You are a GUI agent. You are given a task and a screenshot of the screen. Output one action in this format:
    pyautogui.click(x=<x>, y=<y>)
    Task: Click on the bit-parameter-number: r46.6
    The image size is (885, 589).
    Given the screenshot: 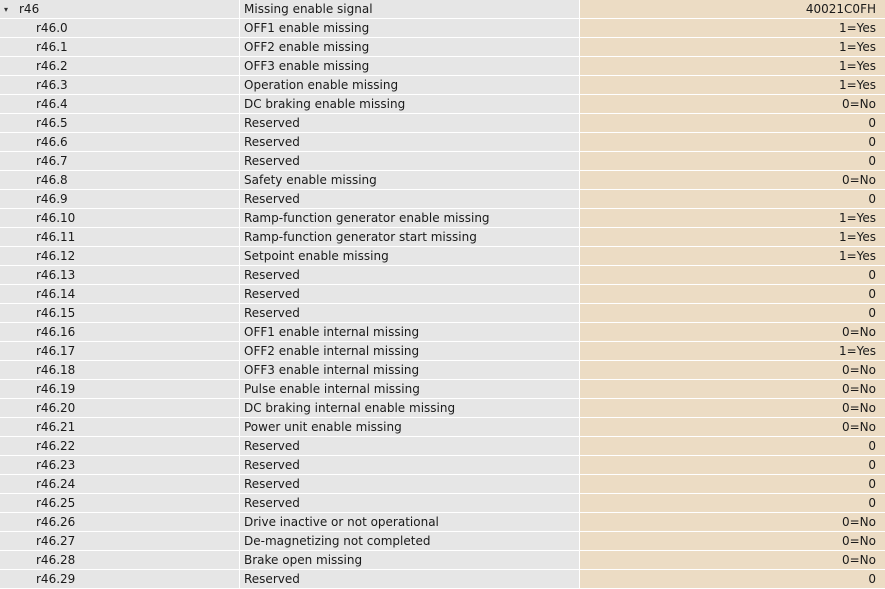 What is the action you would take?
    pyautogui.click(x=120, y=142)
    